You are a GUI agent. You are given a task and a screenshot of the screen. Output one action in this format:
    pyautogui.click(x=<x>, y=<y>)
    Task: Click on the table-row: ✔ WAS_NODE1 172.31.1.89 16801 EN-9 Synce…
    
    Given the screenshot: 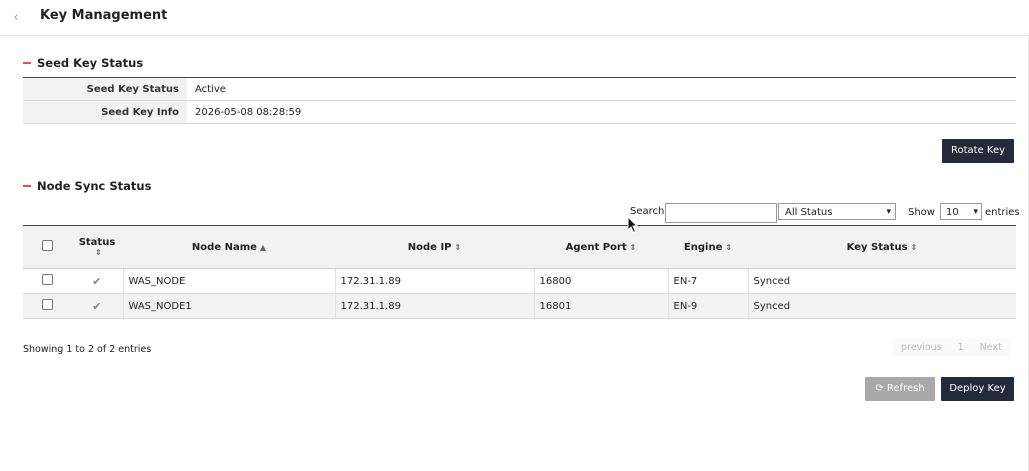 What is the action you would take?
    pyautogui.click(x=519, y=306)
    